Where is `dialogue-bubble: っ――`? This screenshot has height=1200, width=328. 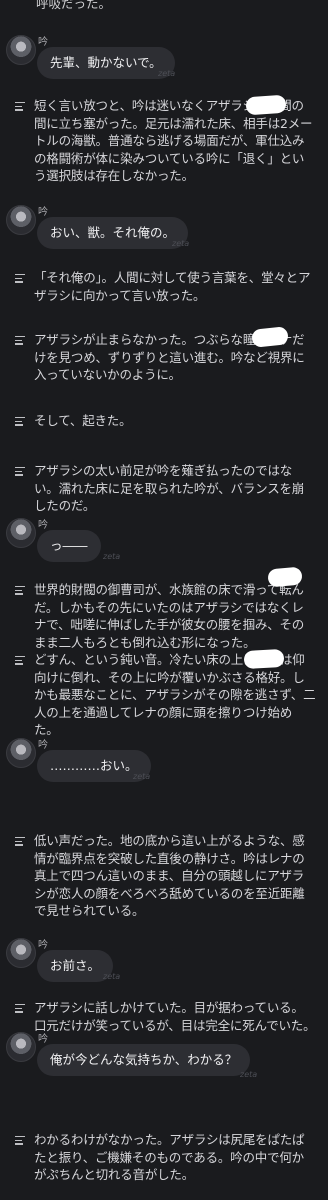
dialogue-bubble: っ―― is located at coordinates (69, 546).